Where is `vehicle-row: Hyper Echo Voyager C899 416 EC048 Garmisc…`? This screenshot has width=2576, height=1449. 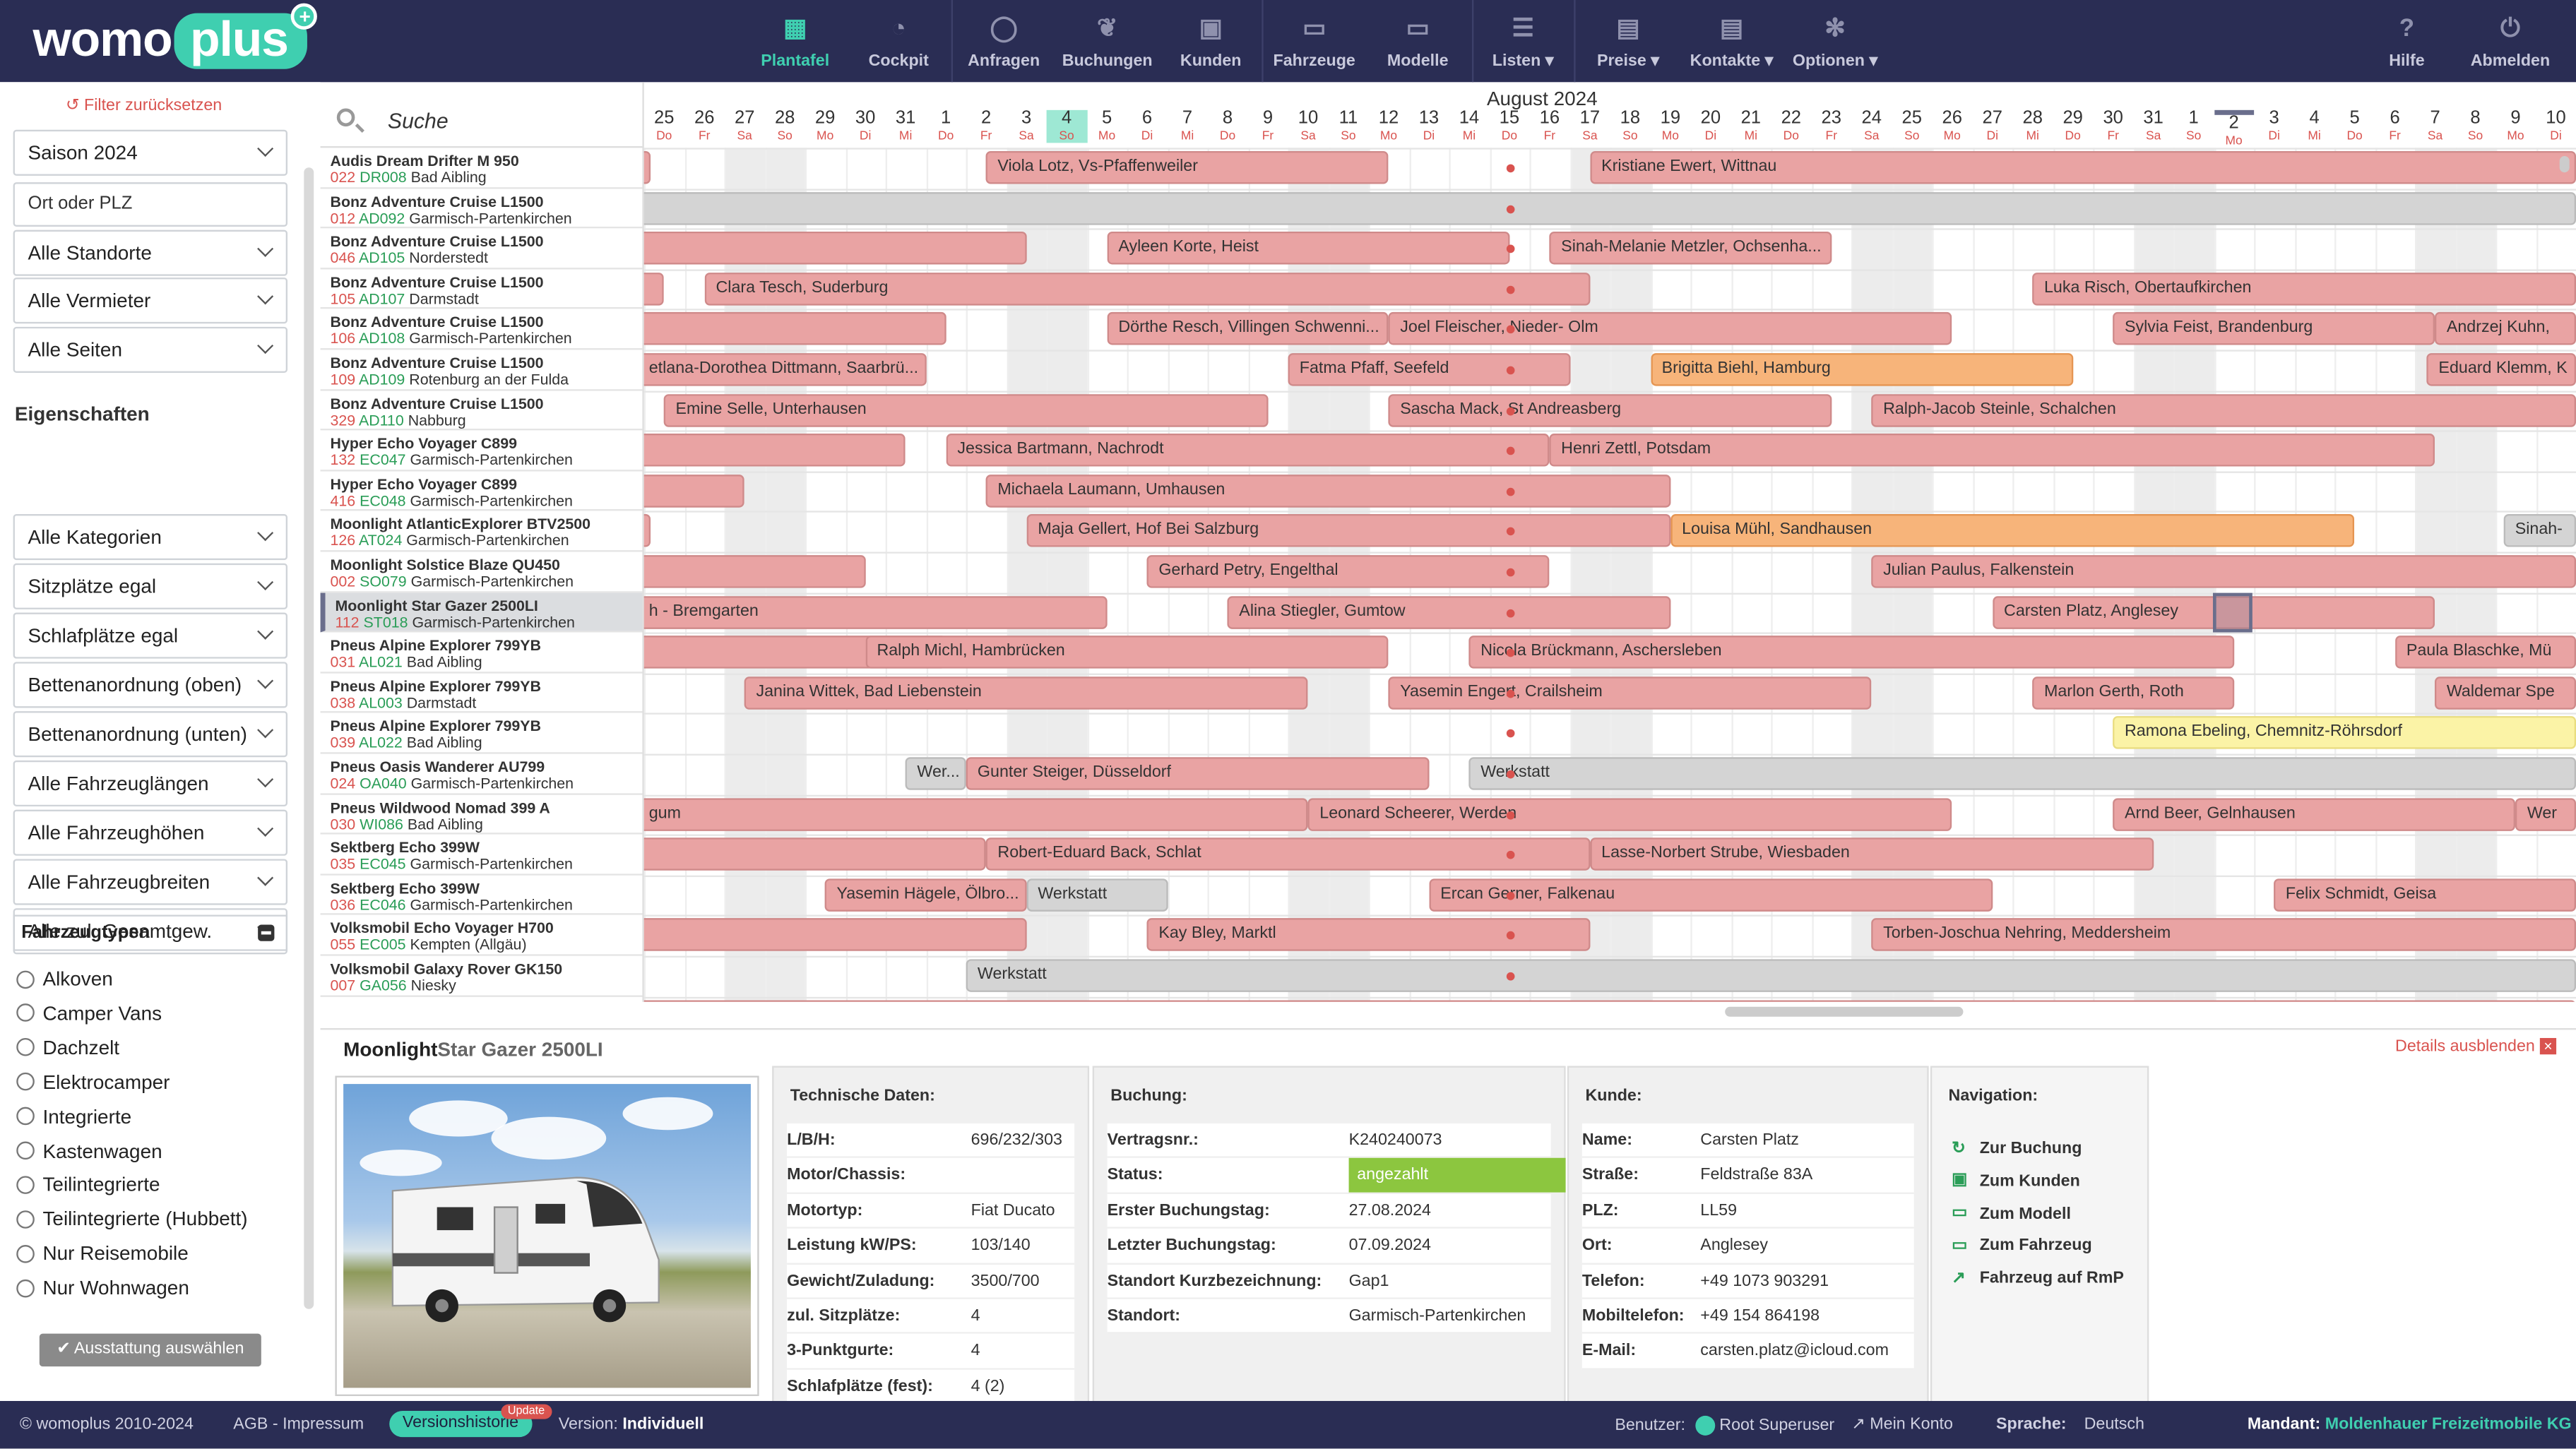
vehicle-row: Hyper Echo Voyager C899 416 EC048 Garmisc… is located at coordinates (481, 491).